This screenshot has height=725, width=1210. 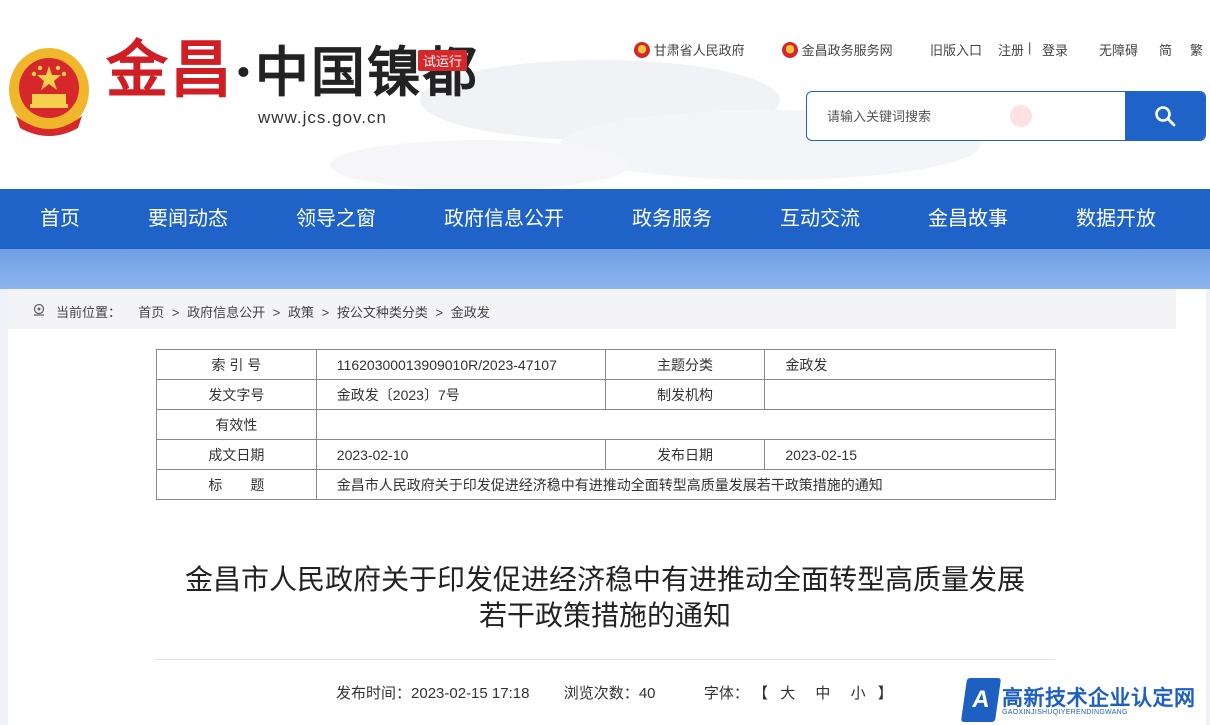 I want to click on published-date-value: 2023-02-15, so click(x=910, y=454).